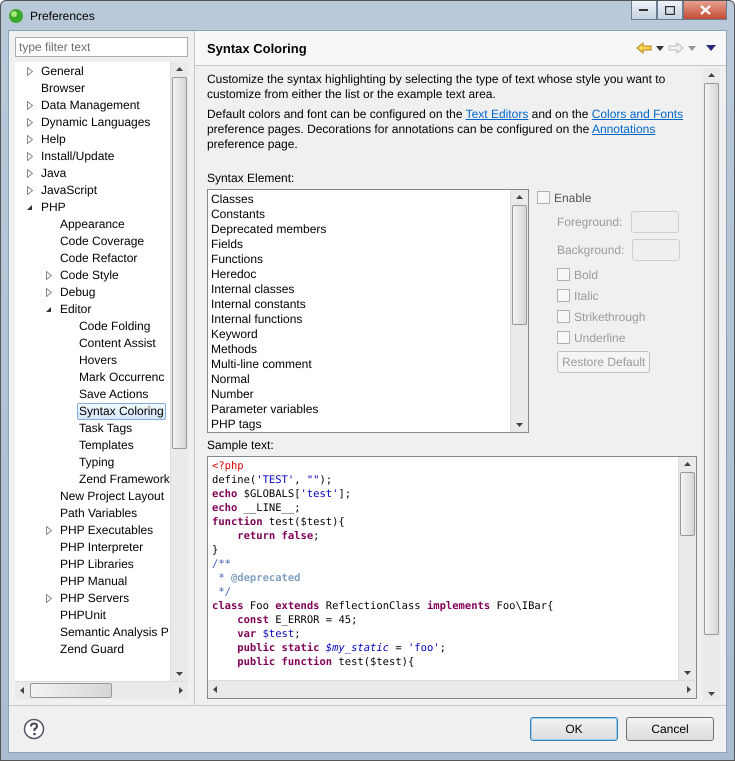  What do you see at coordinates (53, 173) in the screenshot?
I see `tree-item: Java` at bounding box center [53, 173].